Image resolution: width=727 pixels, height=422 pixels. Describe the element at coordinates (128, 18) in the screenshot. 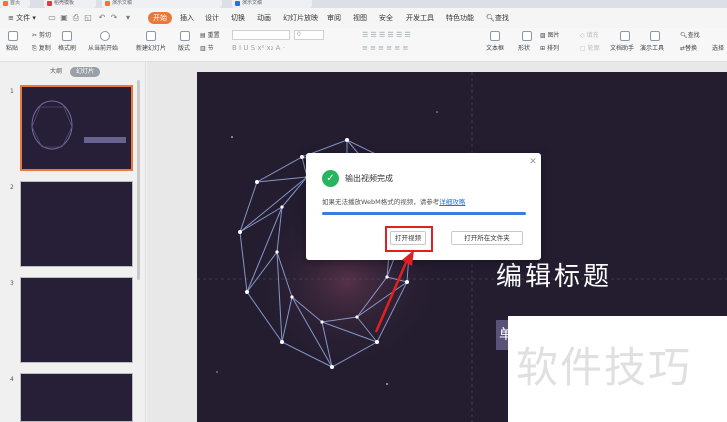

I see `more-icon: ▾` at that location.